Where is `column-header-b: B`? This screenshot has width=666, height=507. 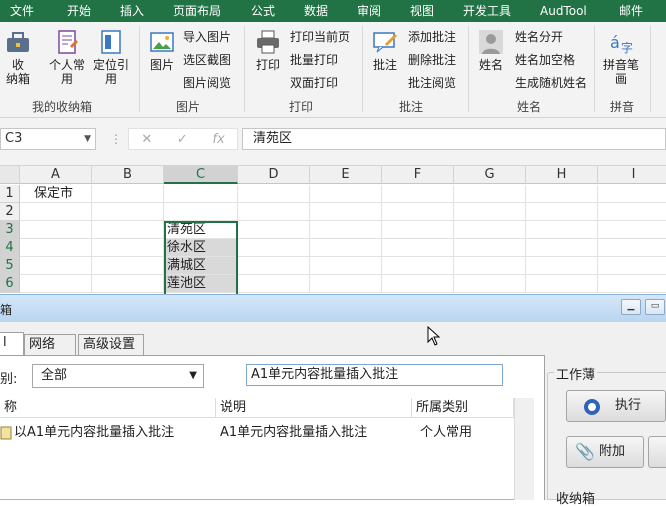 column-header-b: B is located at coordinates (128, 175).